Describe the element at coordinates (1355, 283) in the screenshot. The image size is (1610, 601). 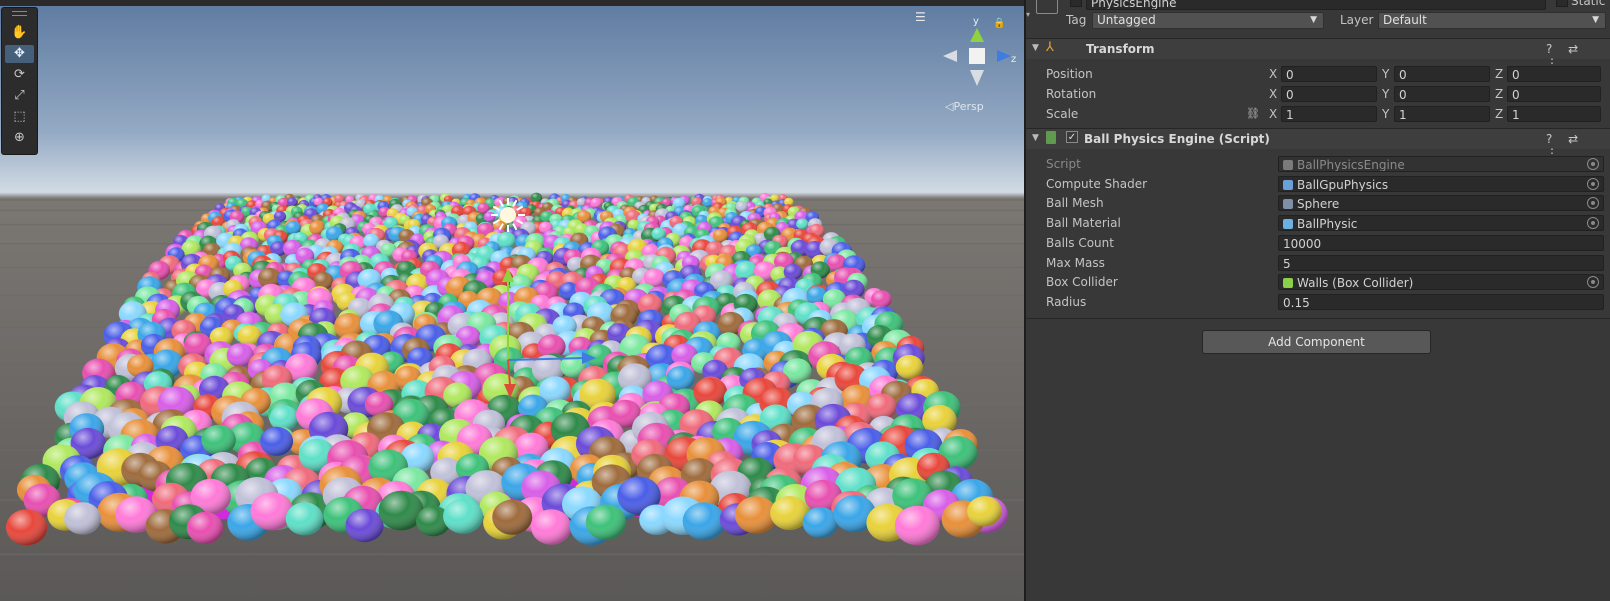
I see `box-collider-value: Walls (Box Collider)` at that location.